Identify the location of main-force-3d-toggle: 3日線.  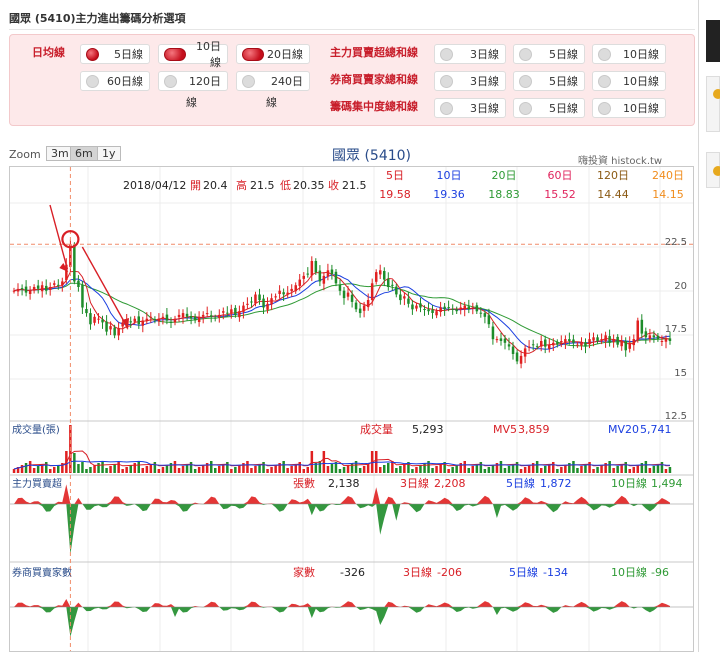
(470, 54).